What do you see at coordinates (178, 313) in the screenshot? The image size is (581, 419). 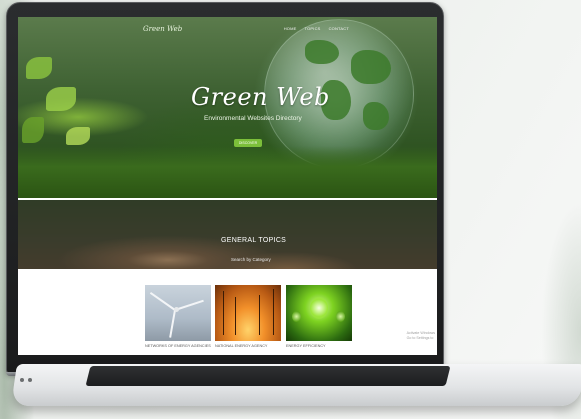 I see `wind-turbine-image` at bounding box center [178, 313].